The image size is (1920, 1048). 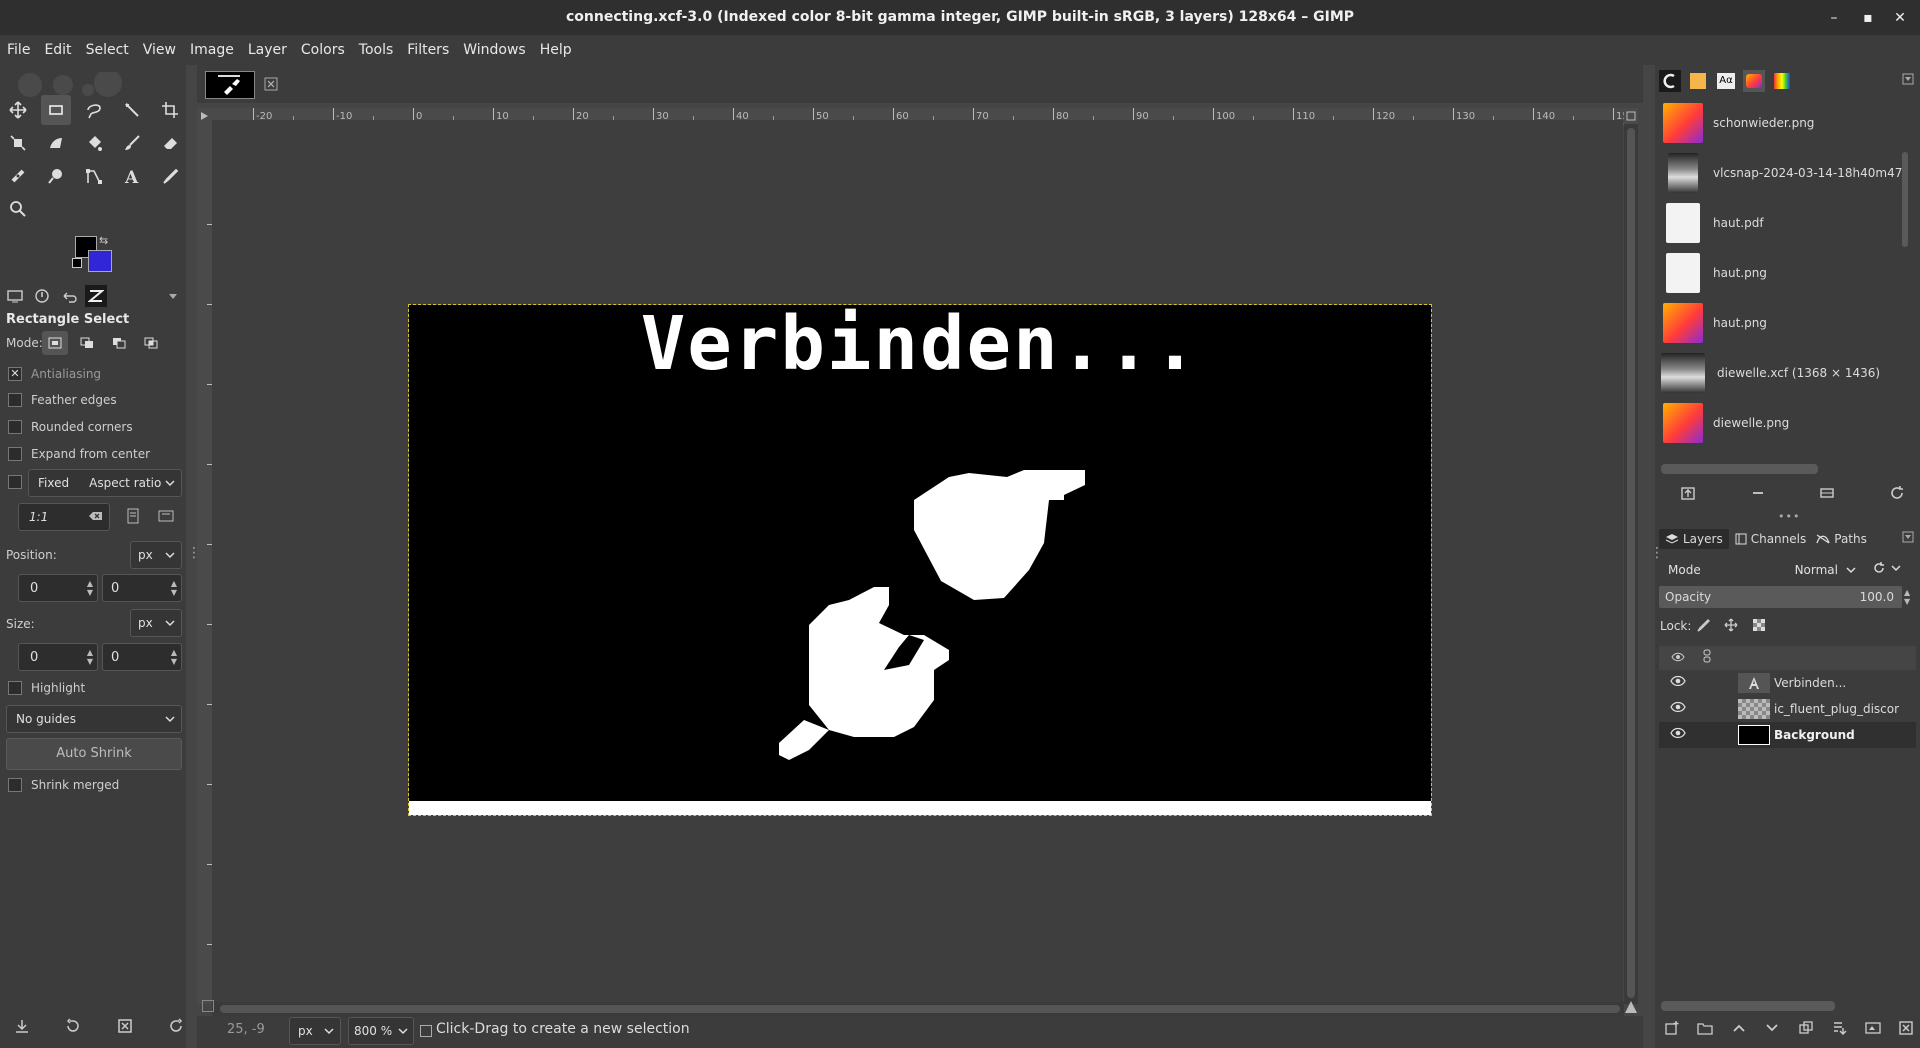 I want to click on heal-tool-icon, so click(x=18, y=176).